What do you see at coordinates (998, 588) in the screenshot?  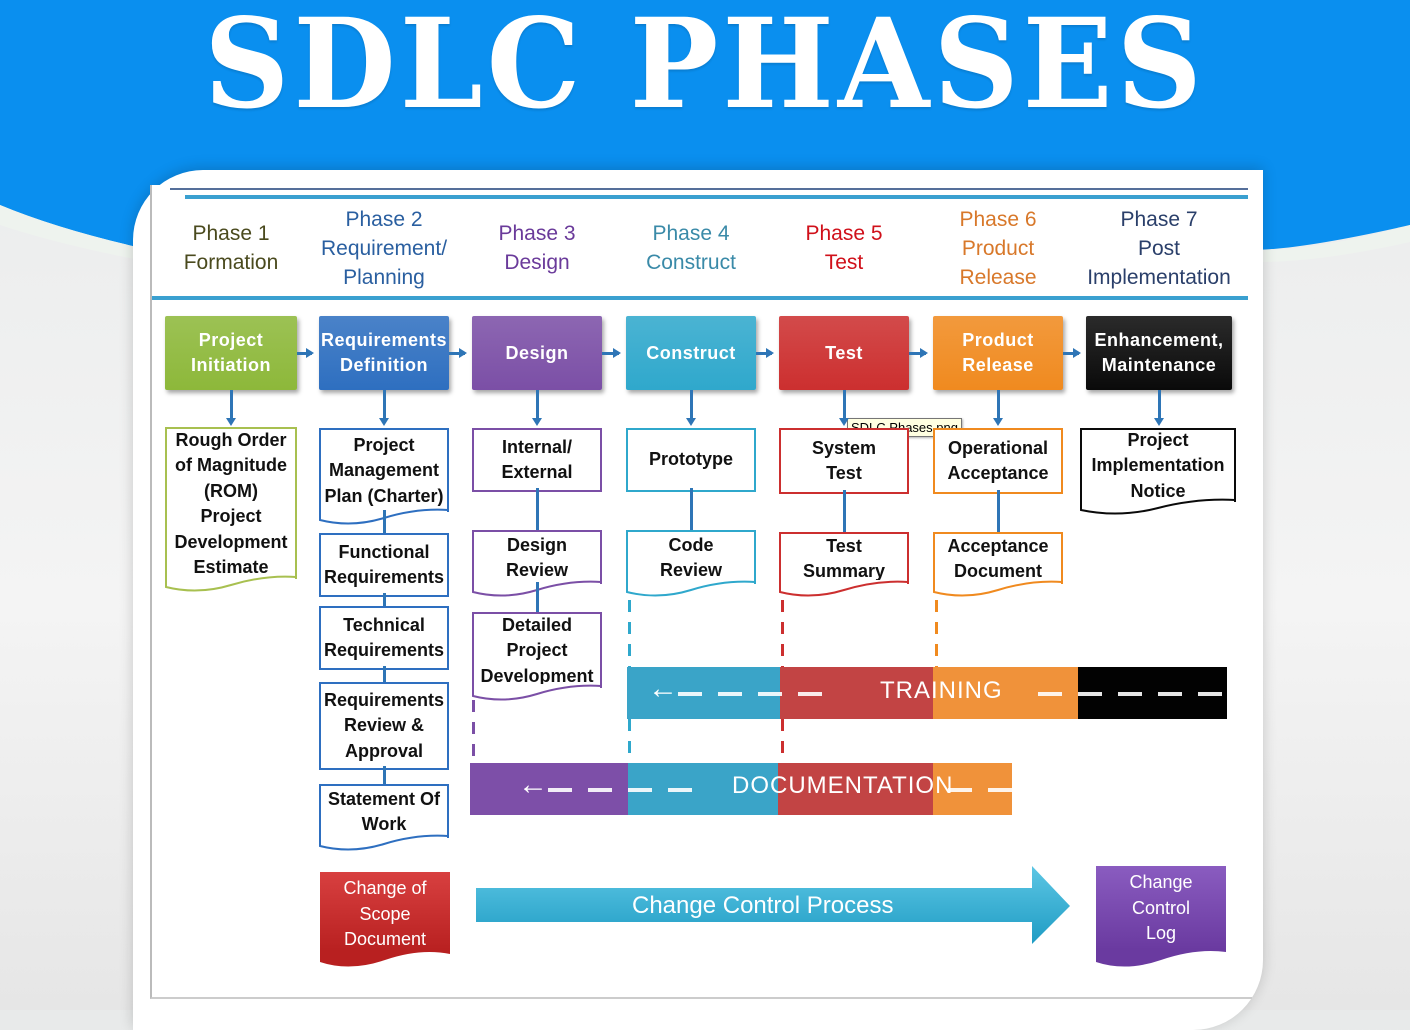 I see `phase6-deliverable-2-wave` at bounding box center [998, 588].